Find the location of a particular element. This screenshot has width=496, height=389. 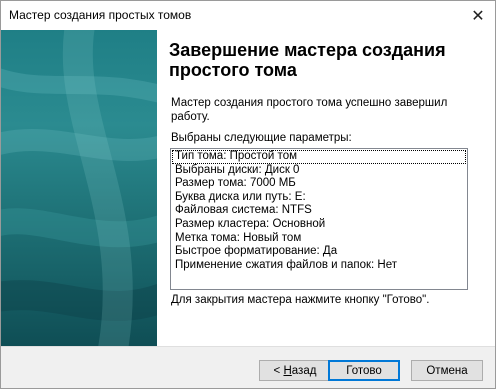

back-button-accel: Н is located at coordinates (287, 370).